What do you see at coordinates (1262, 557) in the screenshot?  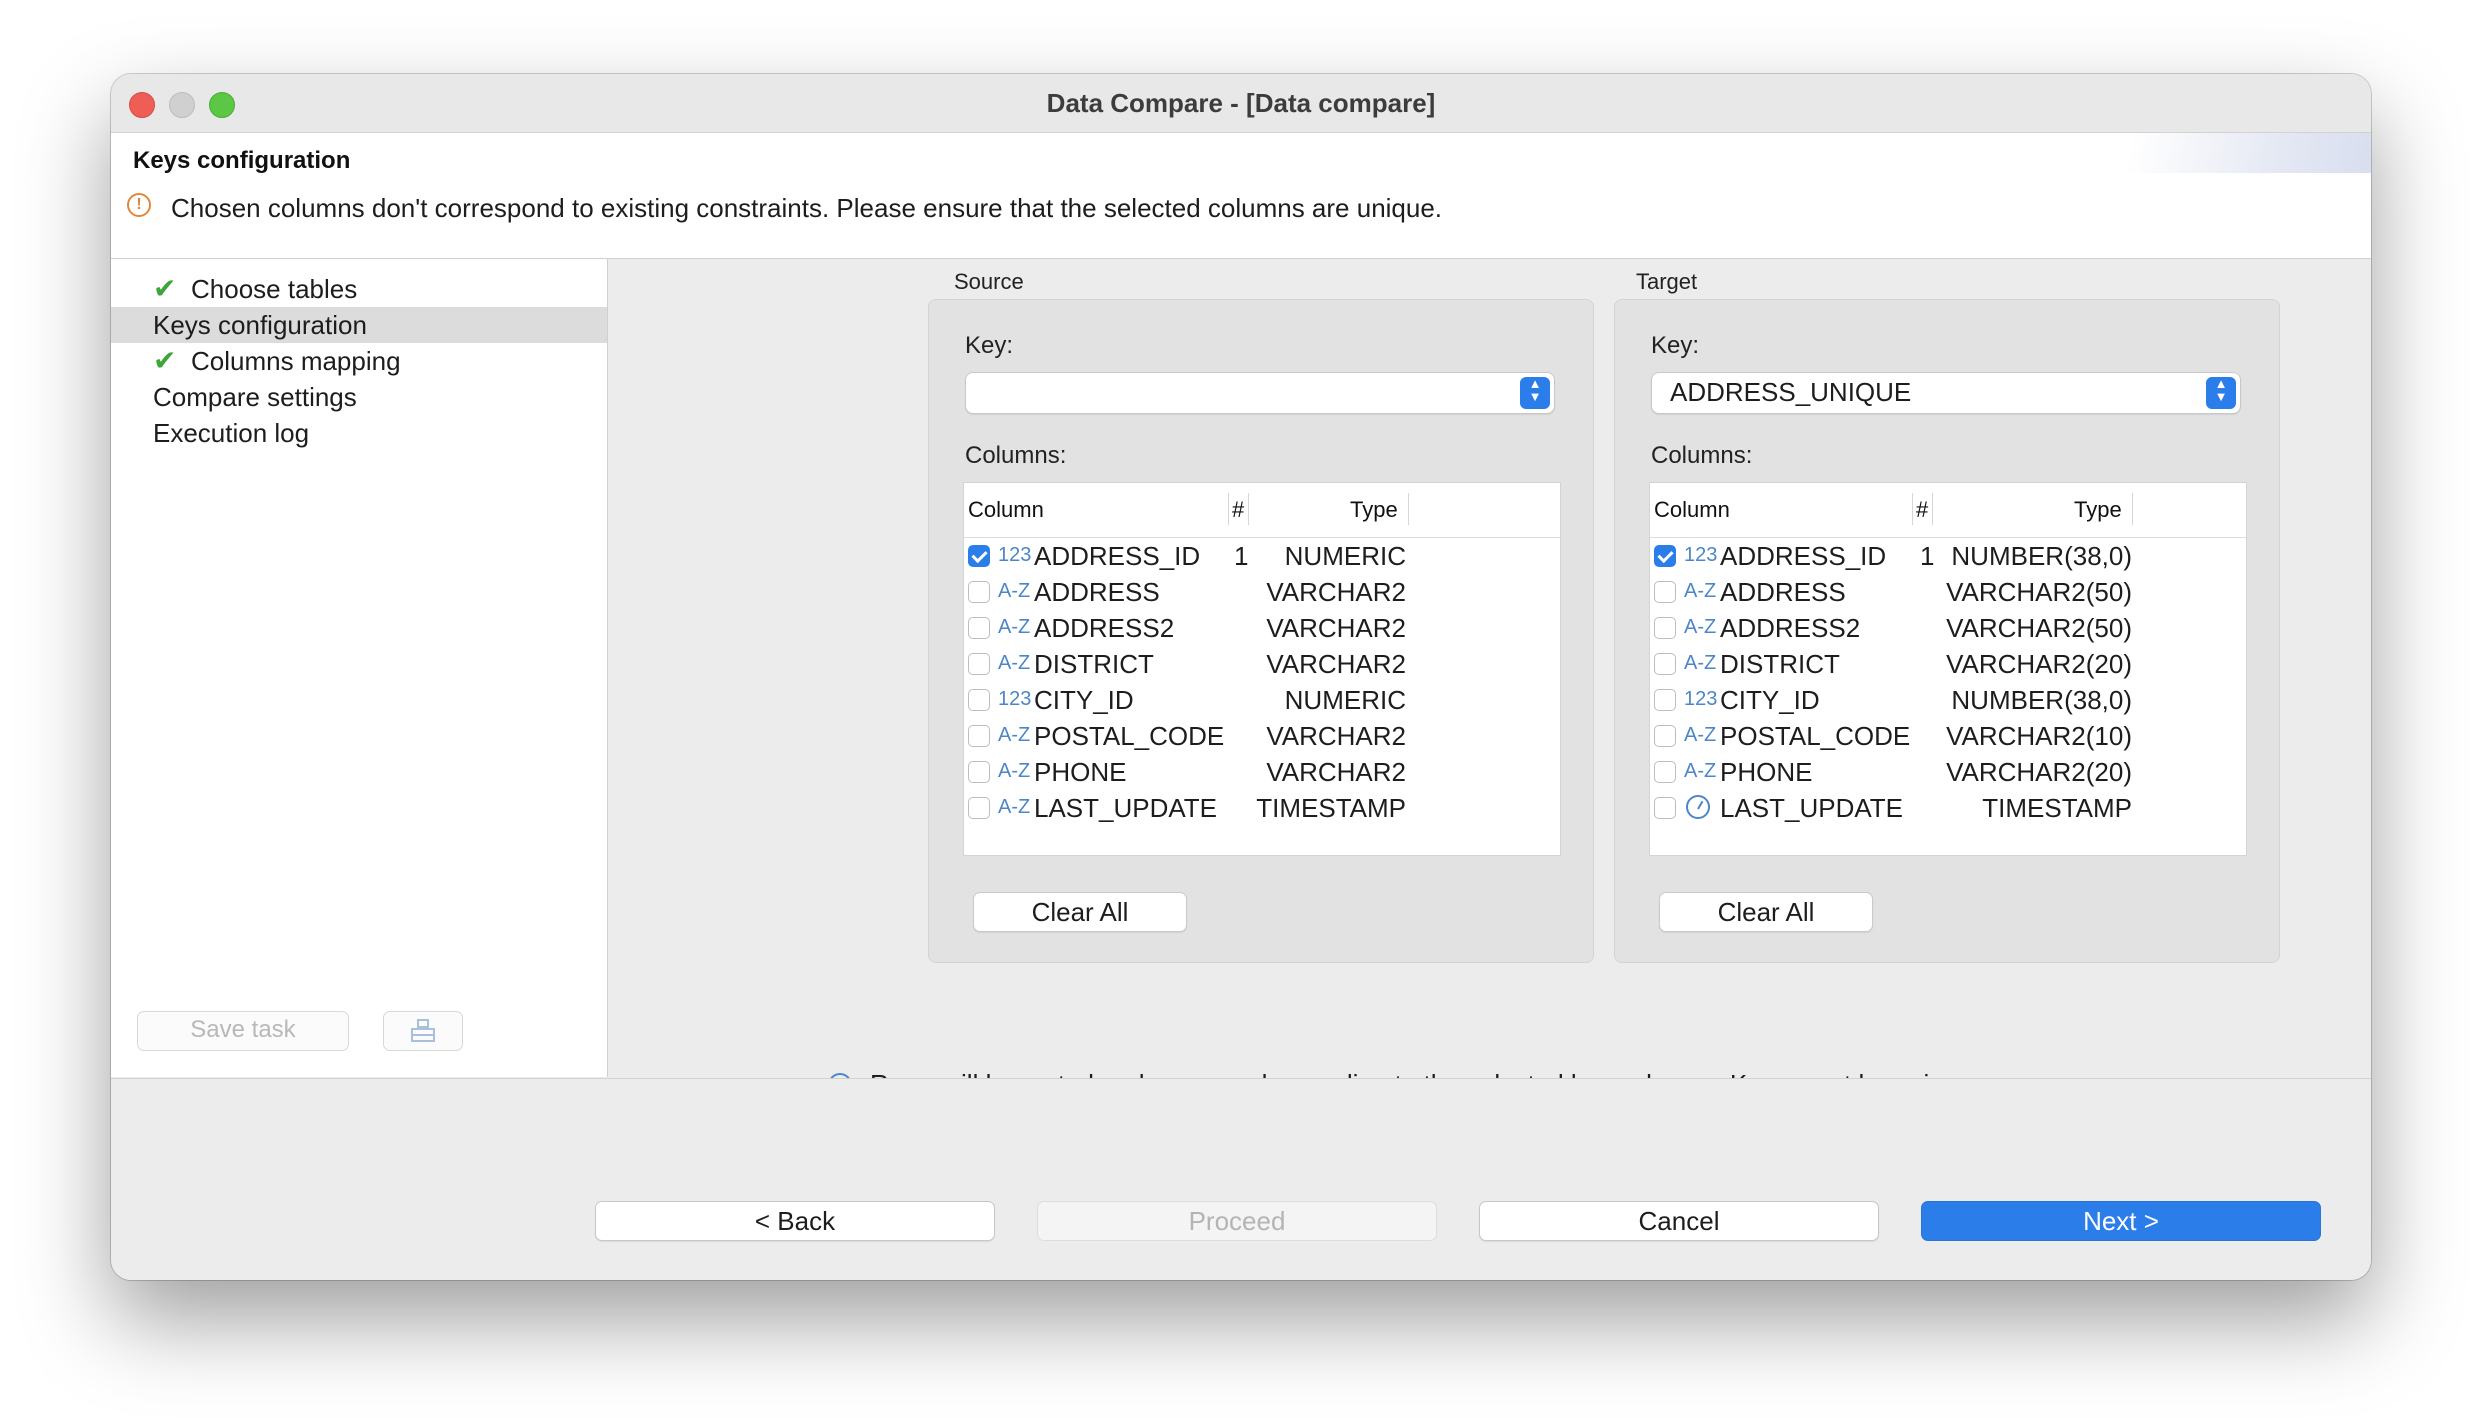 I see `table-row: 123 ADDRESS_ID 1 NUMERIC` at bounding box center [1262, 557].